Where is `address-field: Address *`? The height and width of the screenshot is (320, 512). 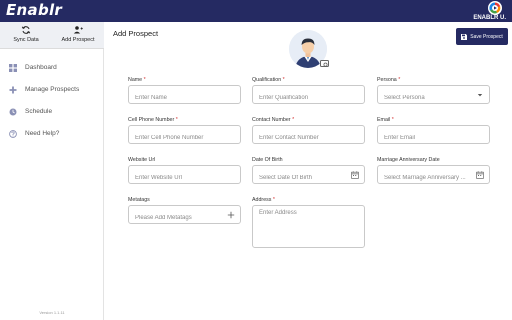 address-field: Address * is located at coordinates (308, 222).